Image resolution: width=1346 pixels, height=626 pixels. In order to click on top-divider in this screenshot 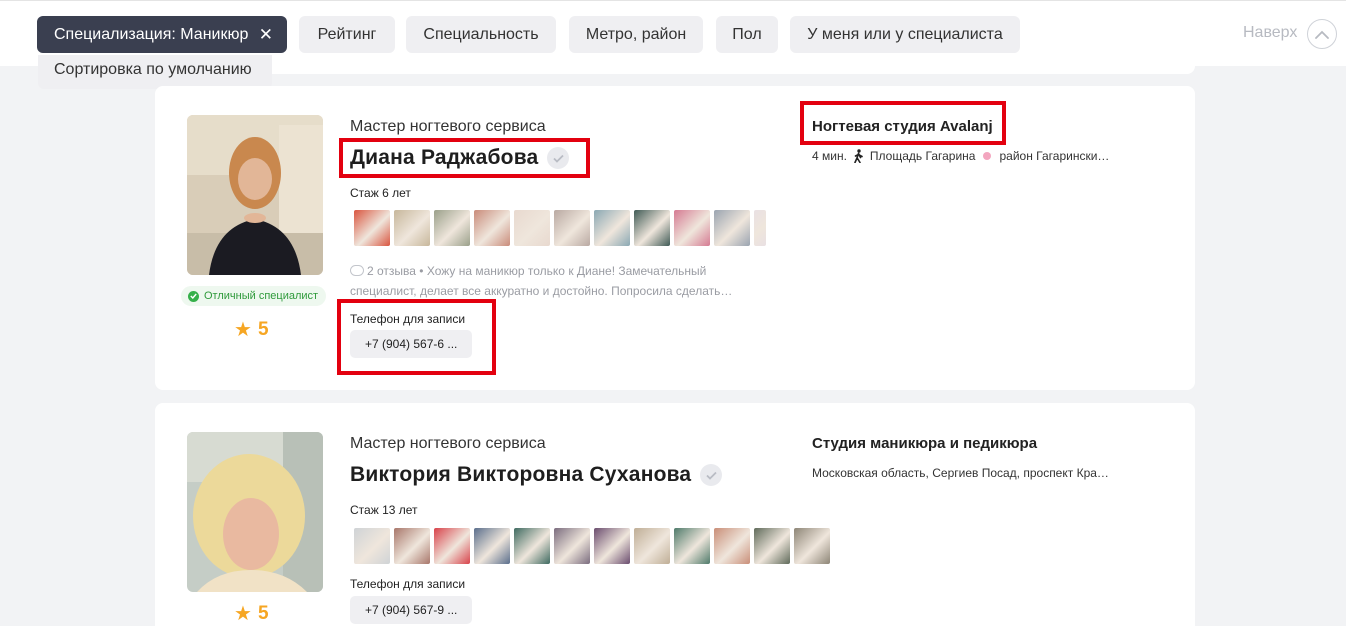, I will do `click(673, 0)`.